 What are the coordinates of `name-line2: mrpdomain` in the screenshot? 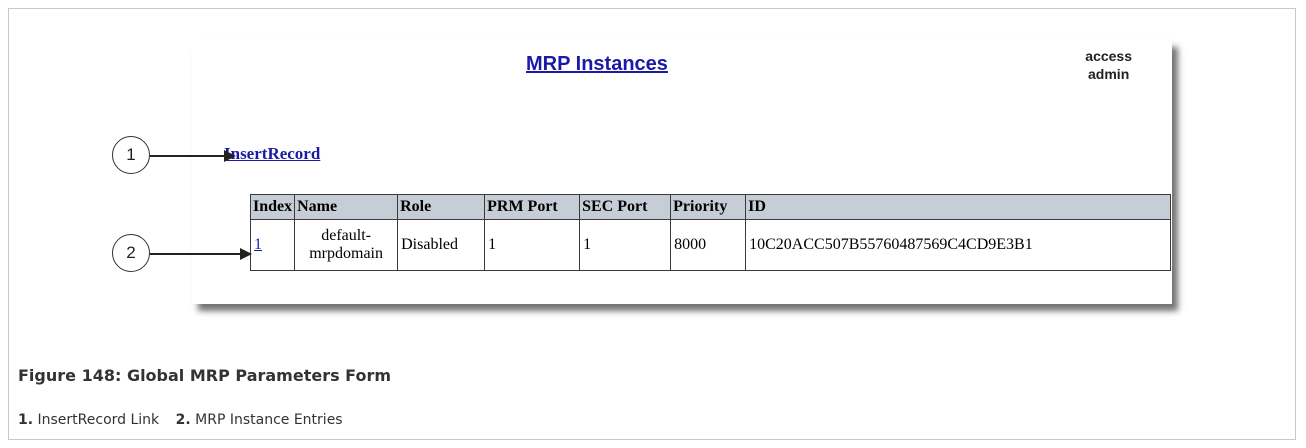 It's located at (346, 253).